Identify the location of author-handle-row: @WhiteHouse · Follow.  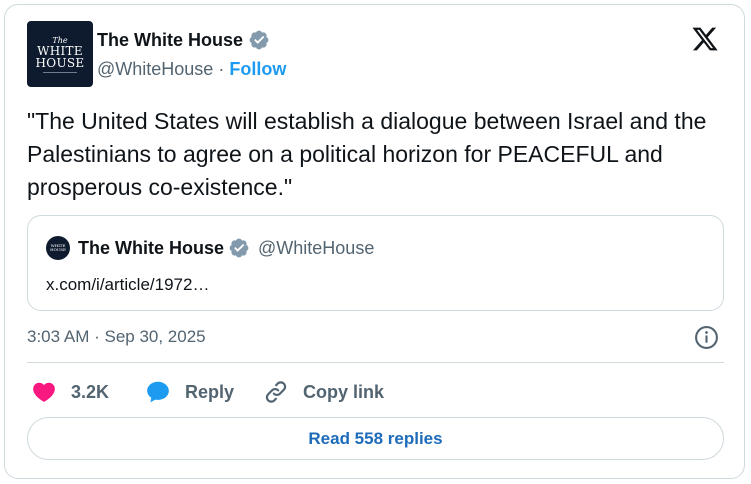
(191, 69).